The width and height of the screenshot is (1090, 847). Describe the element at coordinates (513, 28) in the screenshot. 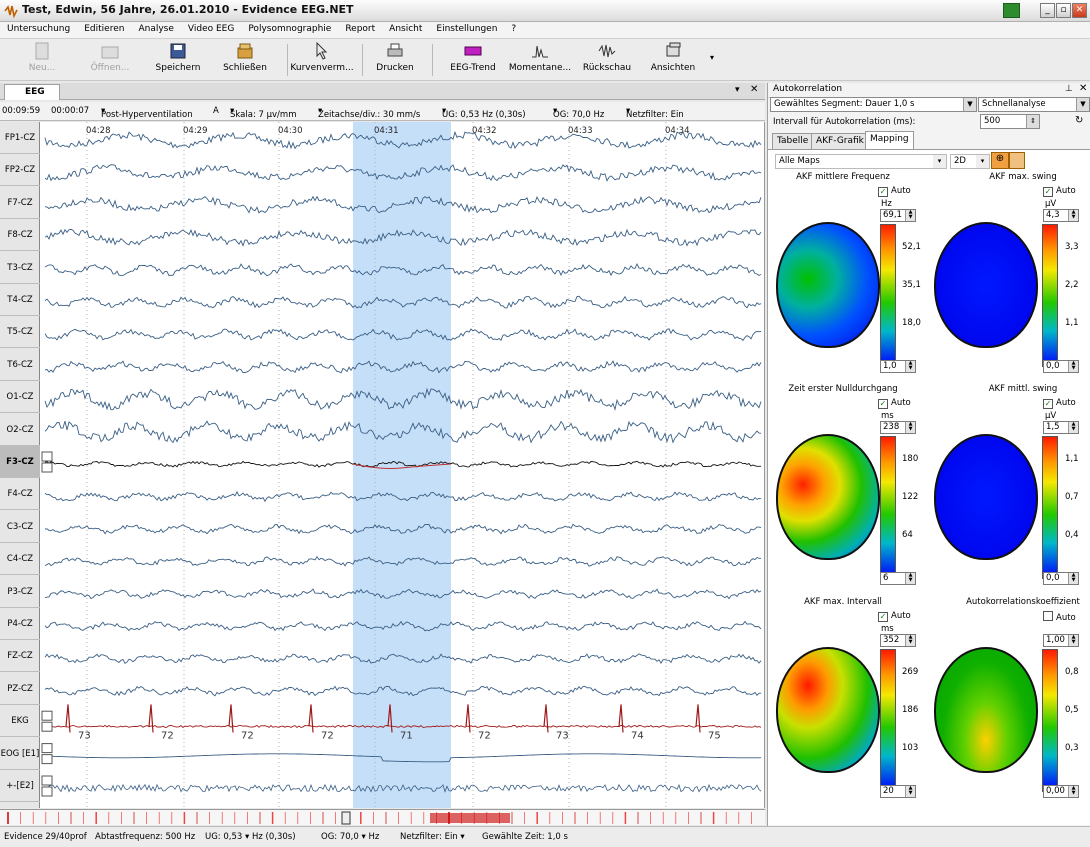

I see `menu-help: ?` at that location.